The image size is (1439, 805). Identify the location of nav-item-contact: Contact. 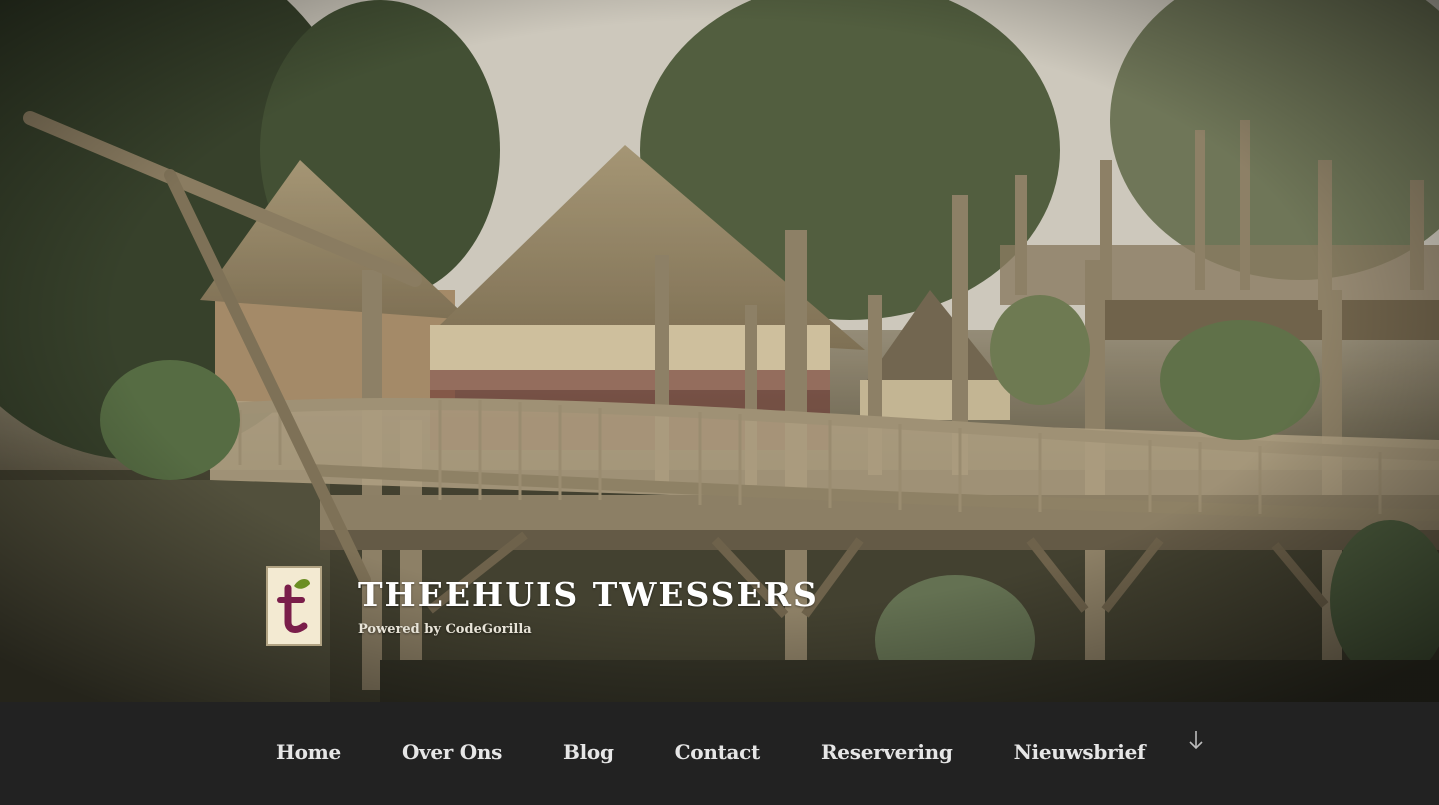
(718, 752).